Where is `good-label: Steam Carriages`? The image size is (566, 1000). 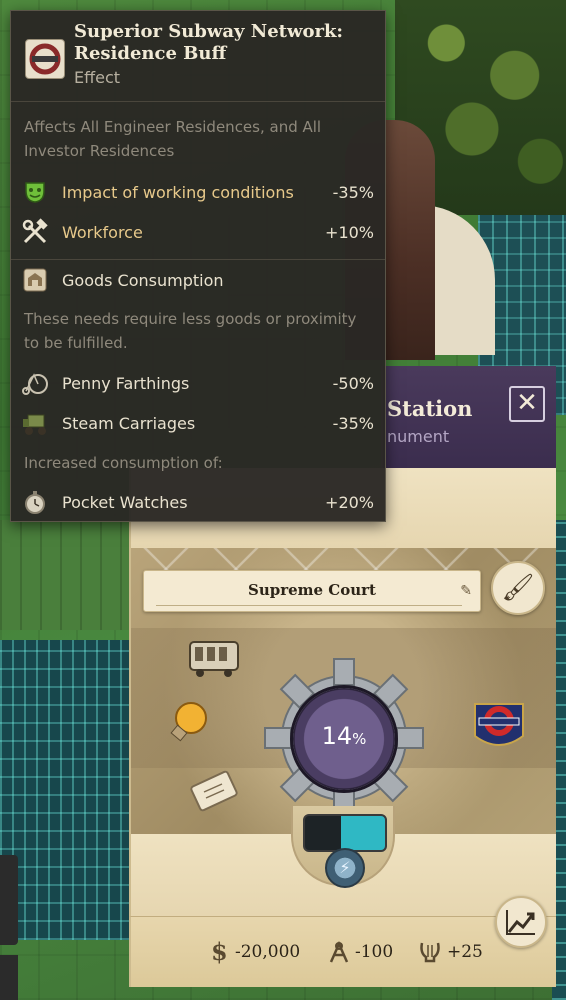 good-label: Steam Carriages is located at coordinates (129, 423).